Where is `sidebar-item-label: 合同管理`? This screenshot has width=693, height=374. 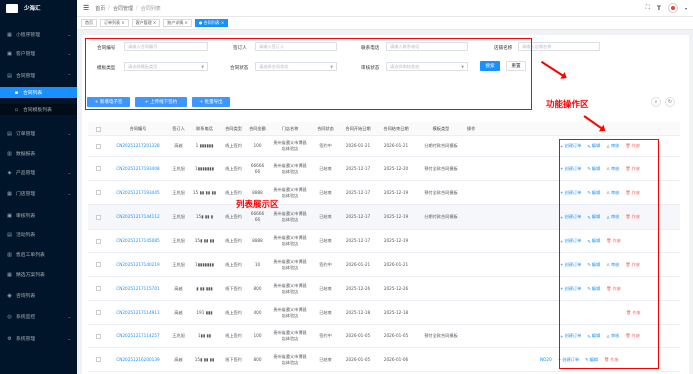
sidebar-item-label: 合同管理 is located at coordinates (26, 76).